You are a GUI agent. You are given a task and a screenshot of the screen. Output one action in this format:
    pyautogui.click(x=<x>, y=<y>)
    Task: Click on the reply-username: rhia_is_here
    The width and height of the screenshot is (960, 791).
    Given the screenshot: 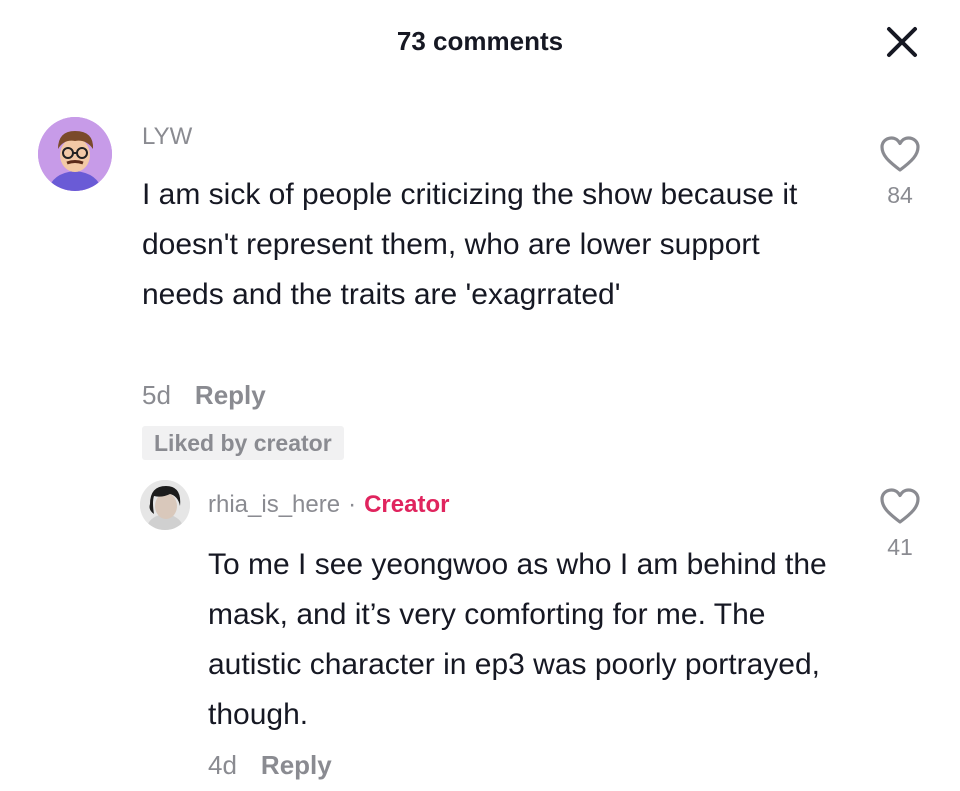 What is the action you would take?
    pyautogui.click(x=274, y=505)
    